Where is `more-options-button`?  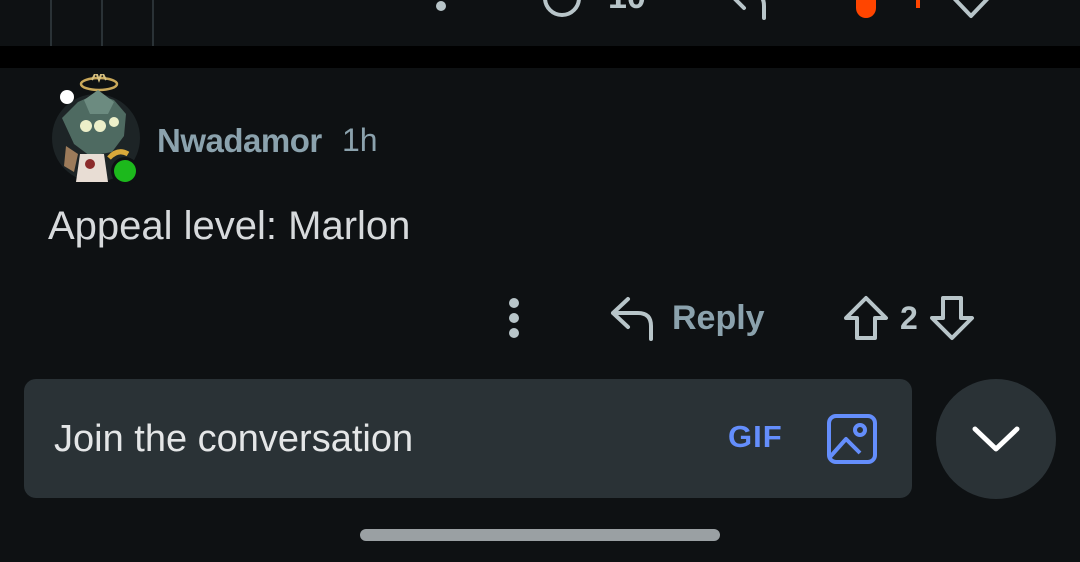
more-options-button is located at coordinates (514, 318).